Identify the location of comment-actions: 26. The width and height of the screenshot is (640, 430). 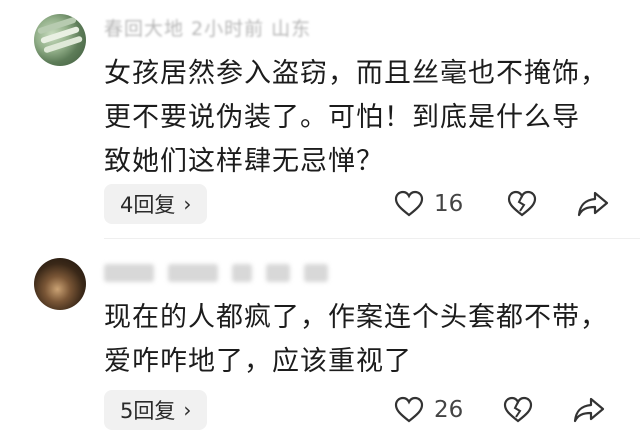
(499, 410).